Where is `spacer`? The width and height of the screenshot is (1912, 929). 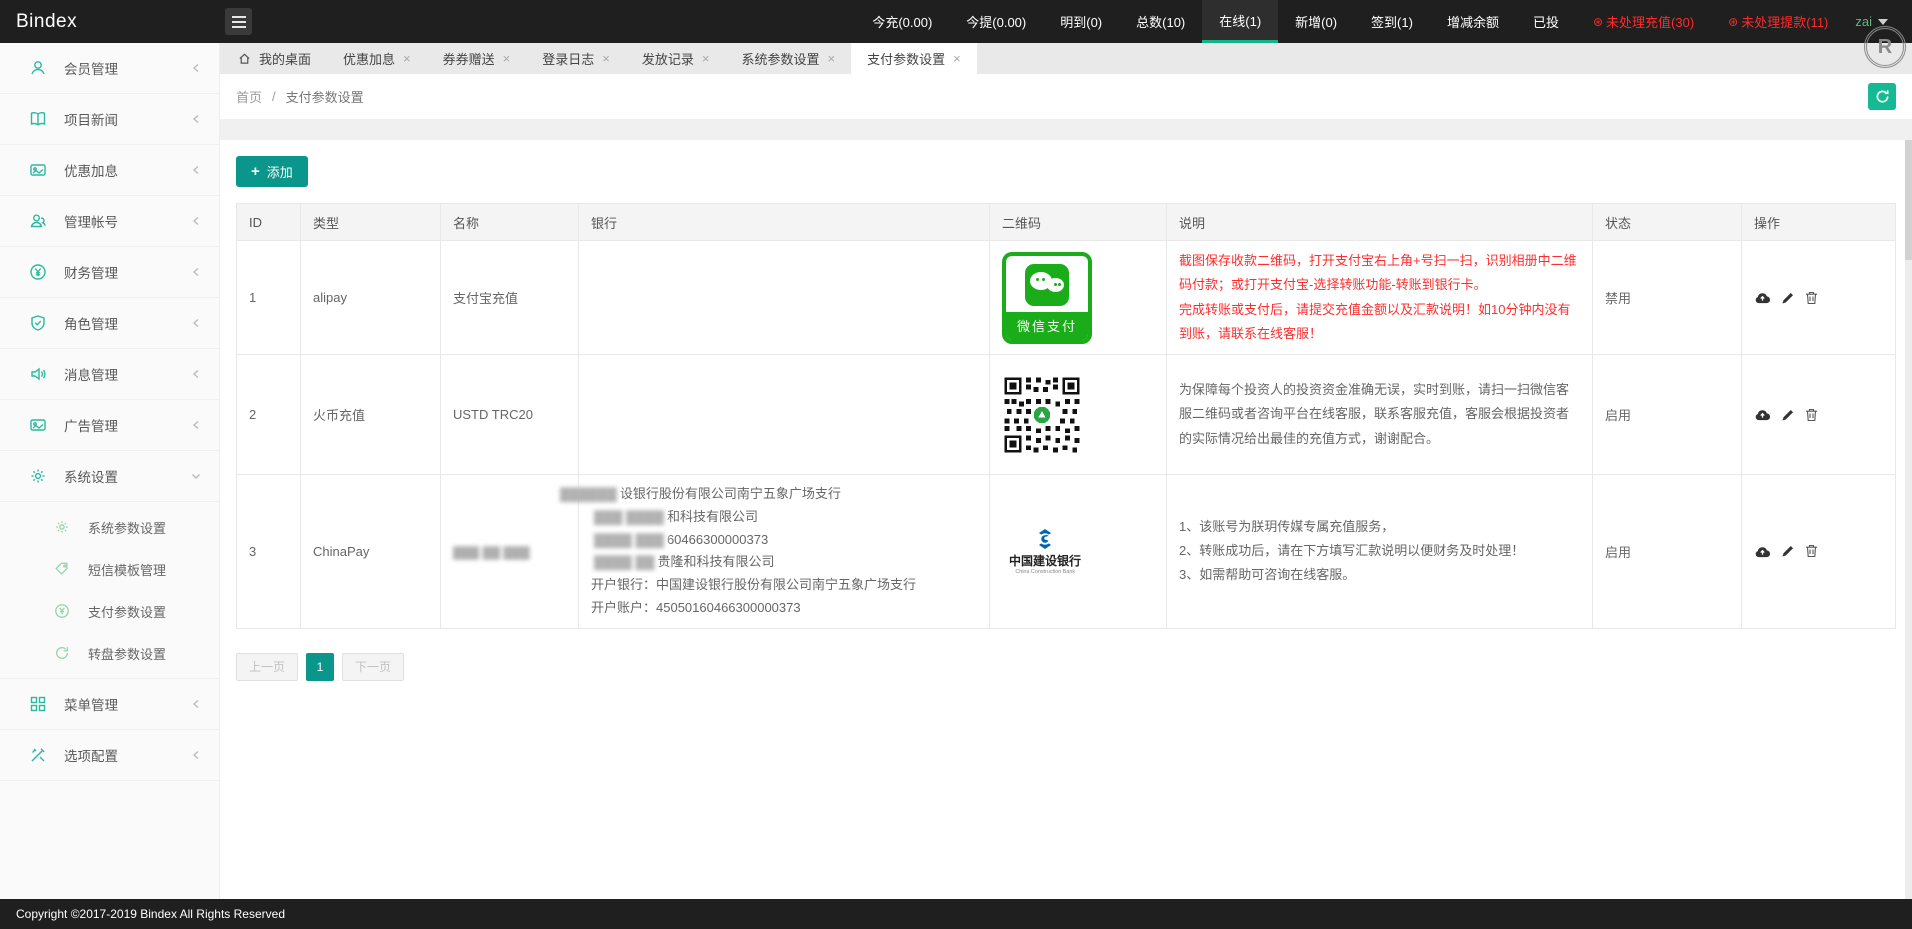
spacer is located at coordinates (1066, 129).